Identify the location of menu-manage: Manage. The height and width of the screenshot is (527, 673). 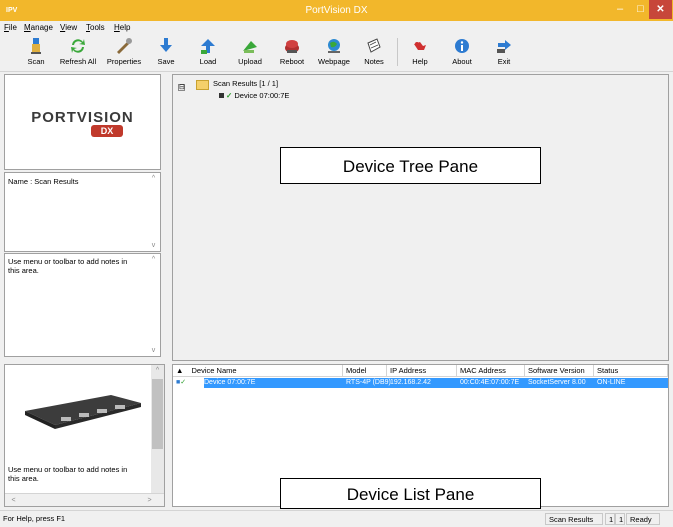
(38, 27).